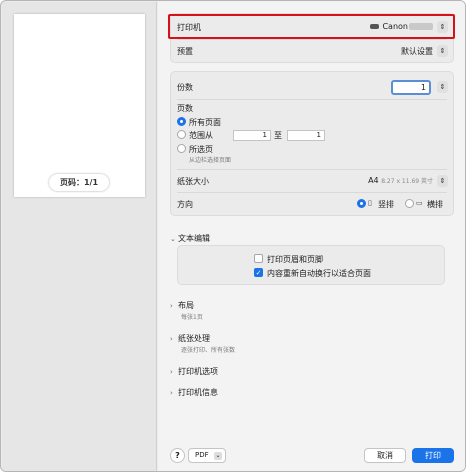 The image size is (466, 472). Describe the element at coordinates (295, 259) in the screenshot. I see `header-footer-label: 打印页眉和页脚` at that location.